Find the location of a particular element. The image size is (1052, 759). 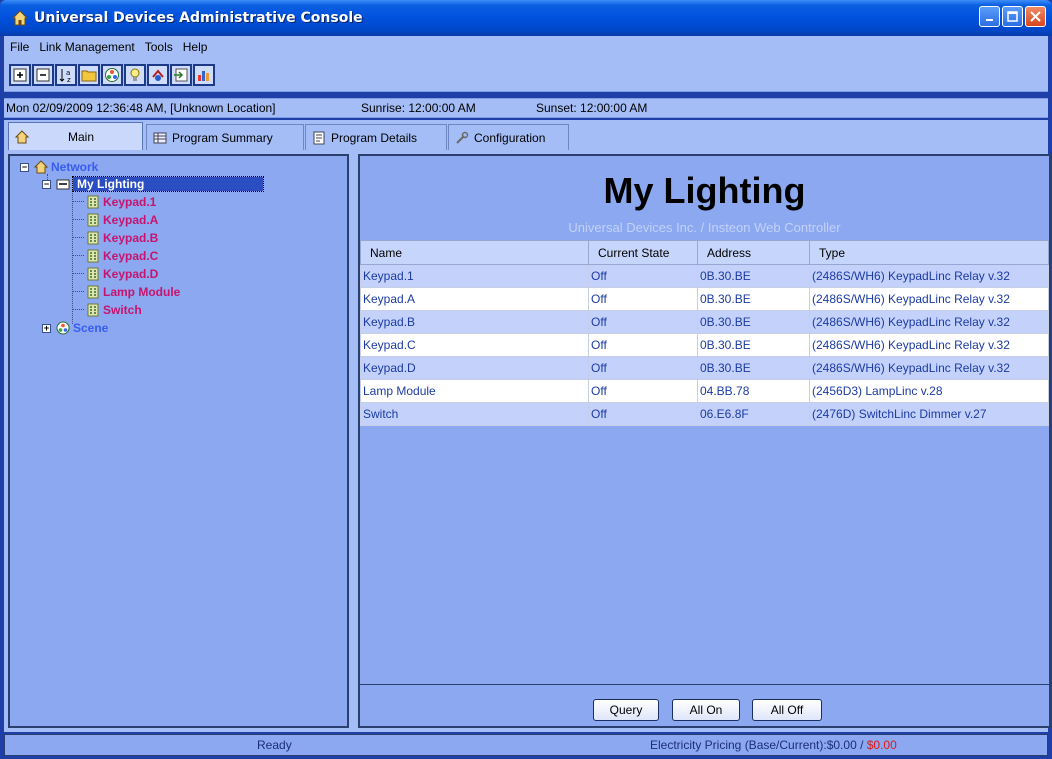

close-icon is located at coordinates (1035, 16).